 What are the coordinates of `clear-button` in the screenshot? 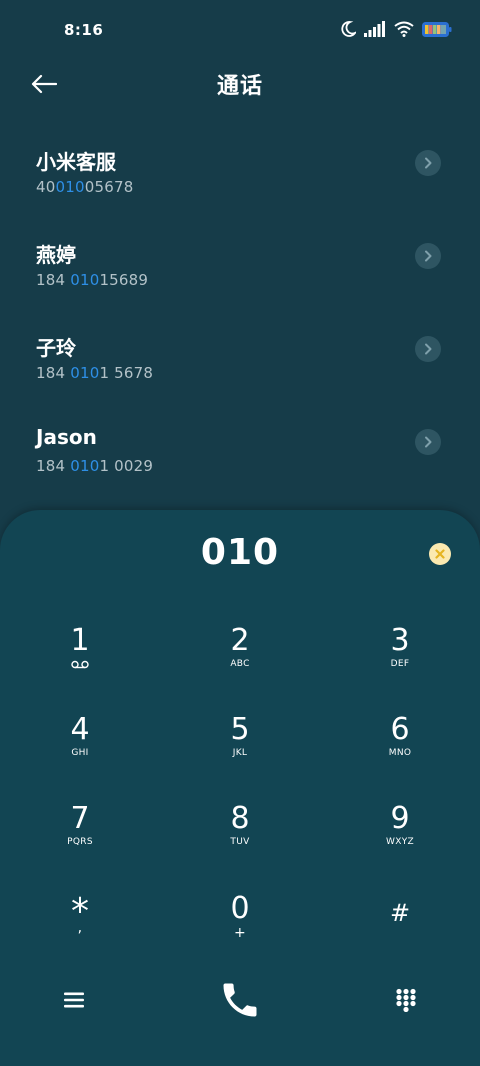 It's located at (440, 554).